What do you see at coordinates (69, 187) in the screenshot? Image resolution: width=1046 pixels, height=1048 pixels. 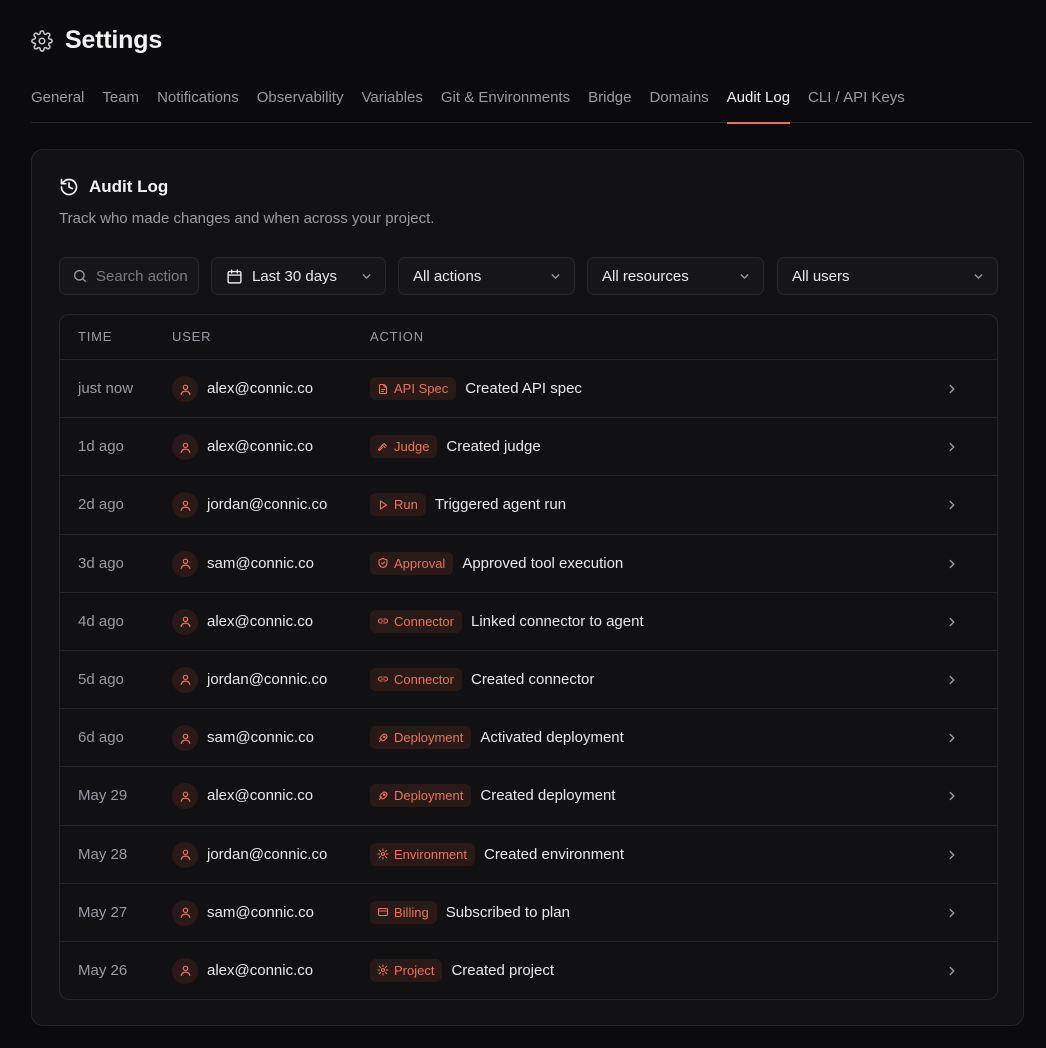 I see `history-icon` at bounding box center [69, 187].